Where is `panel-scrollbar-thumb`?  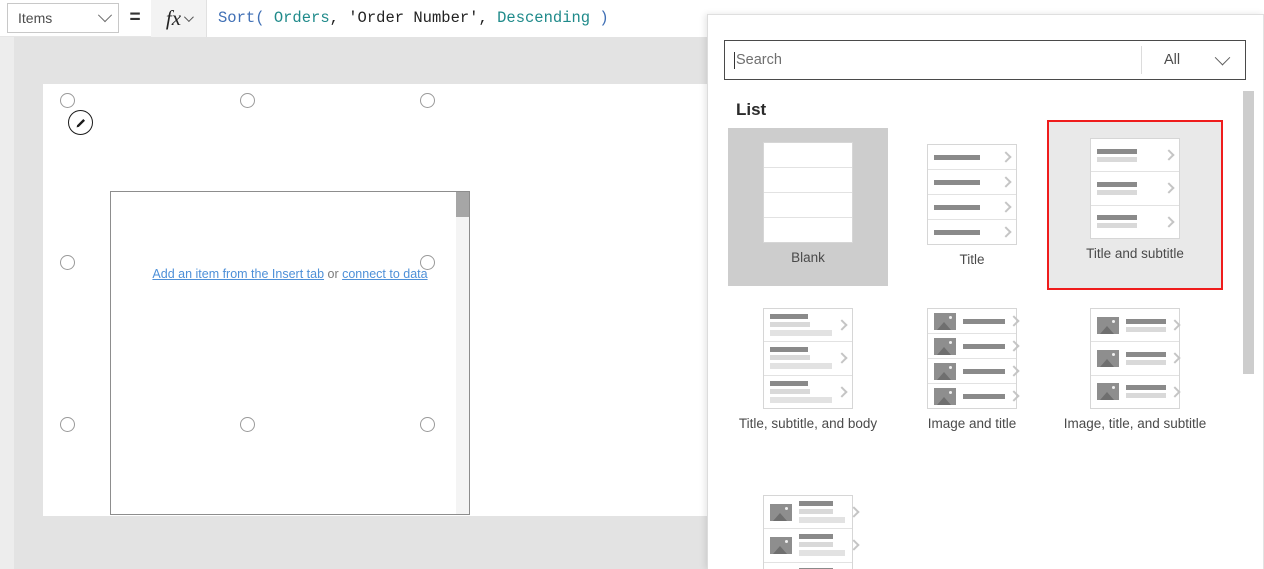 panel-scrollbar-thumb is located at coordinates (1248, 232).